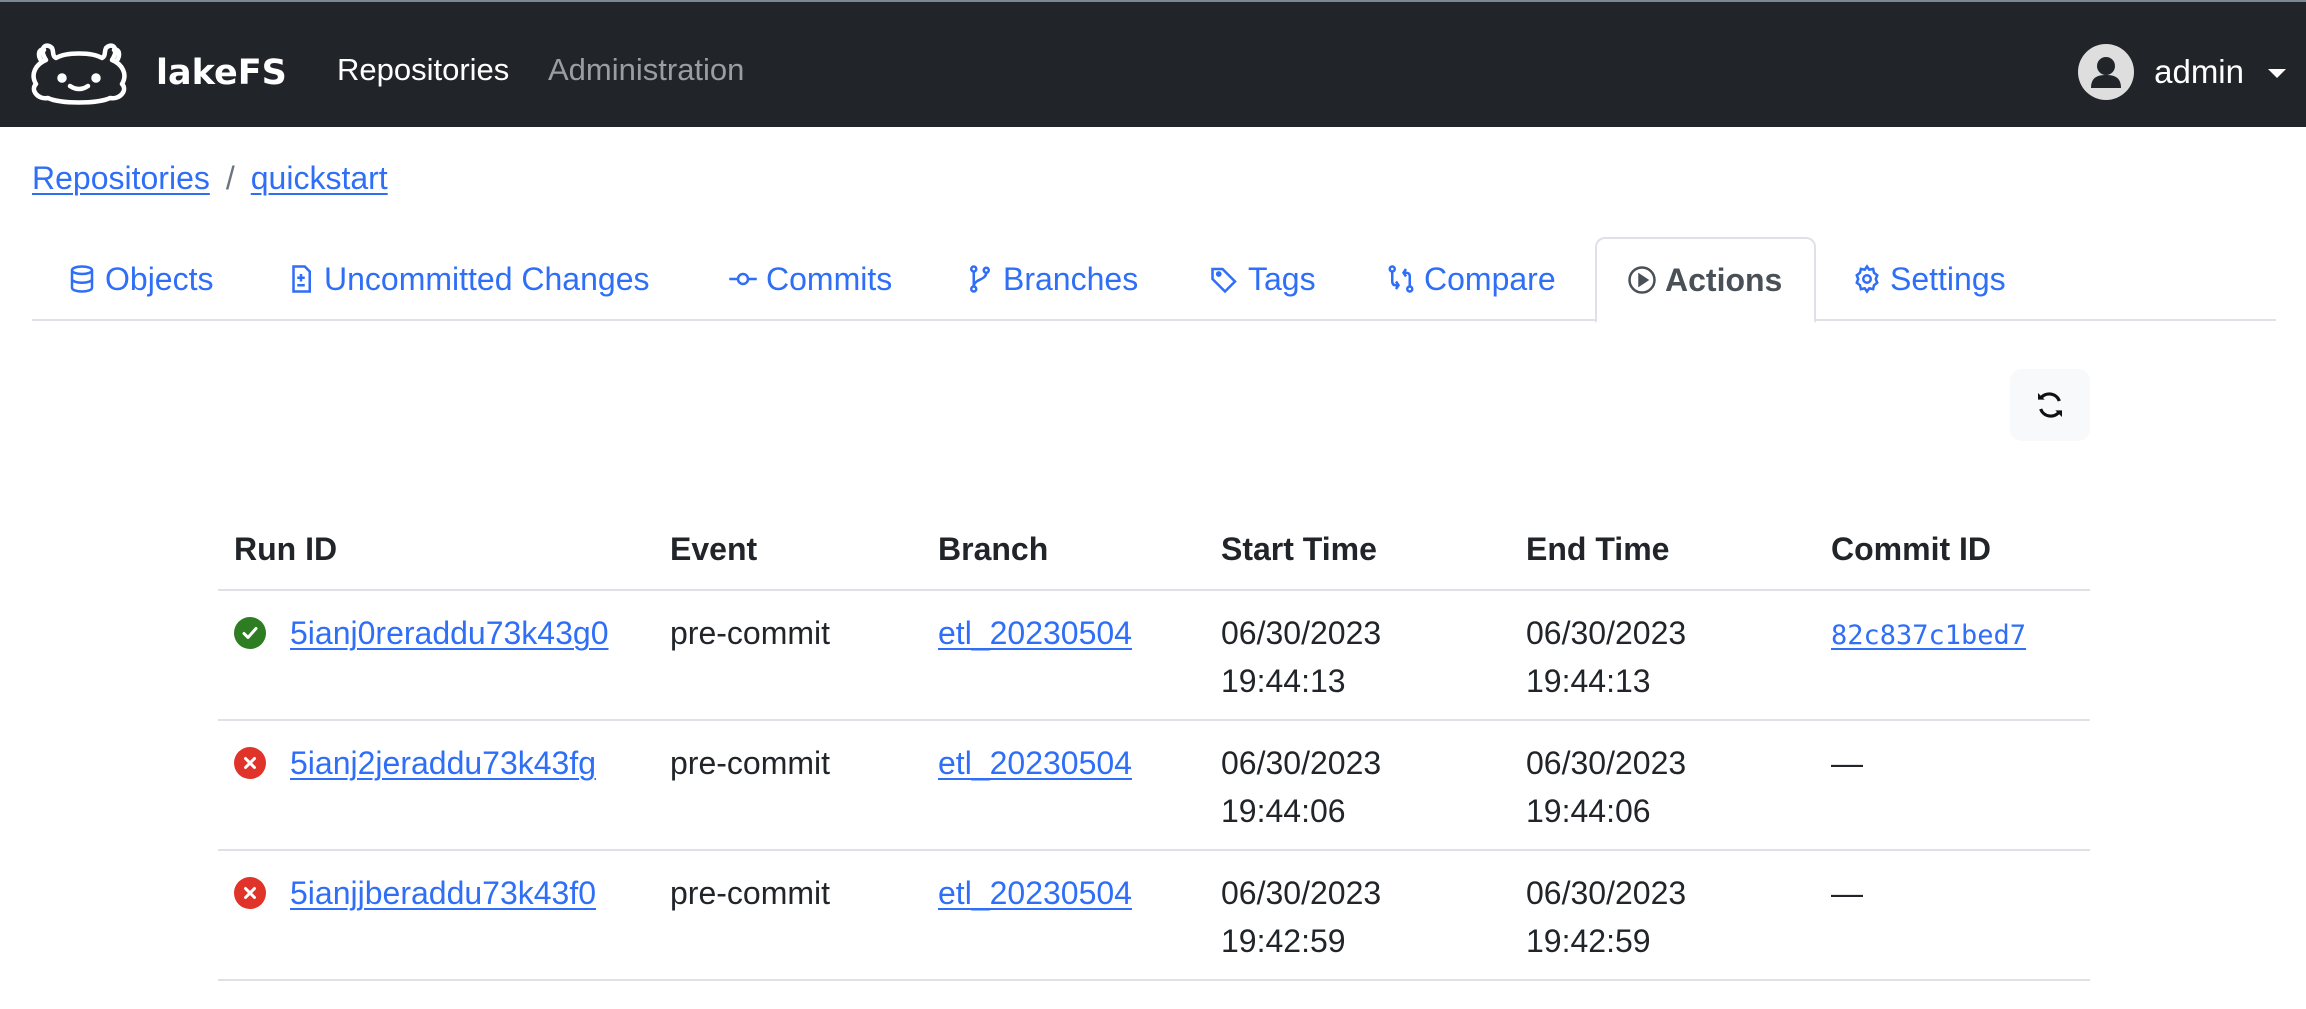 This screenshot has height=1009, width=2306. What do you see at coordinates (1662, 785) in the screenshot?
I see `end-time-cell: 06/30/2023 19:44:06` at bounding box center [1662, 785].